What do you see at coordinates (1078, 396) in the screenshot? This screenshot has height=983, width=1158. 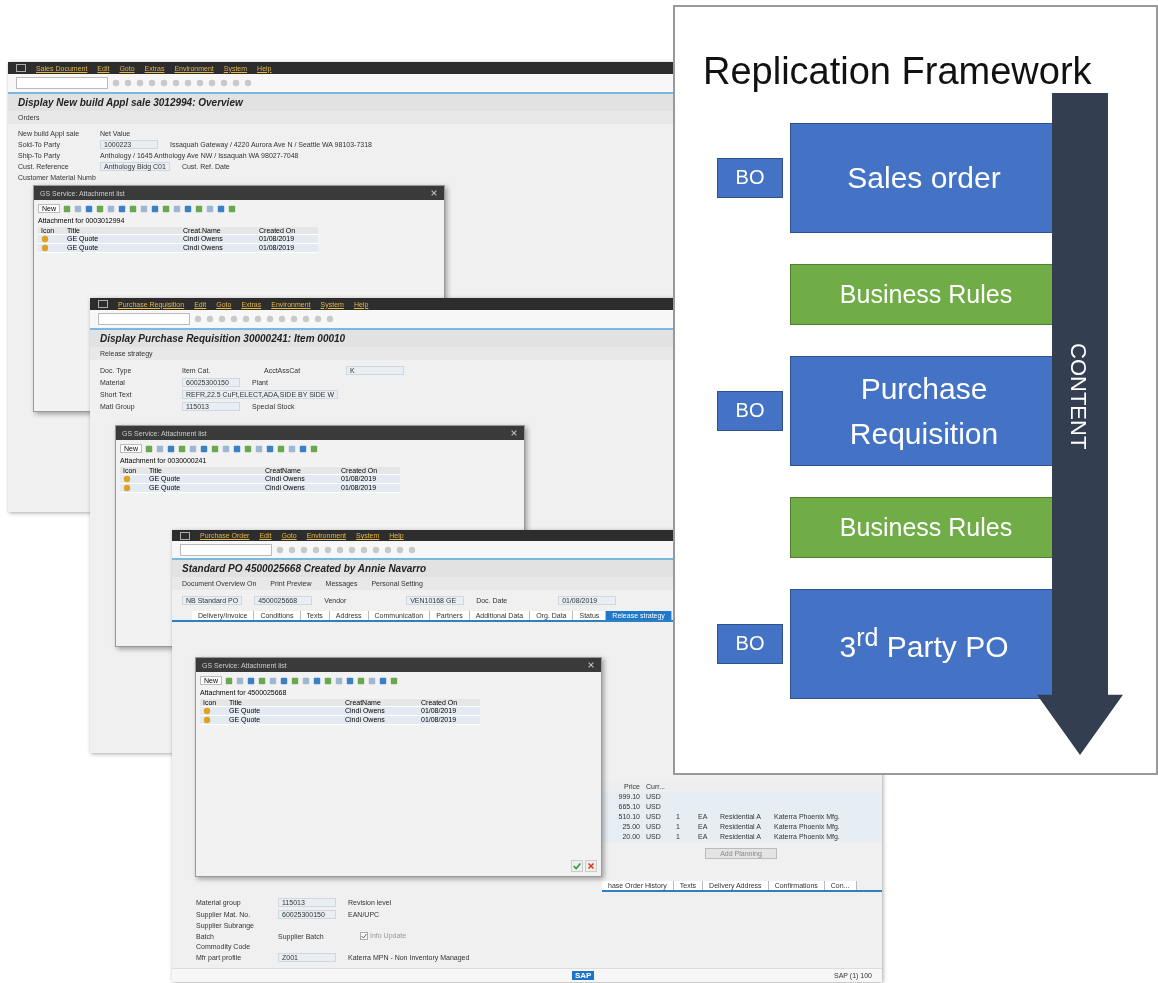 I see `arrow-label: CONTENT` at bounding box center [1078, 396].